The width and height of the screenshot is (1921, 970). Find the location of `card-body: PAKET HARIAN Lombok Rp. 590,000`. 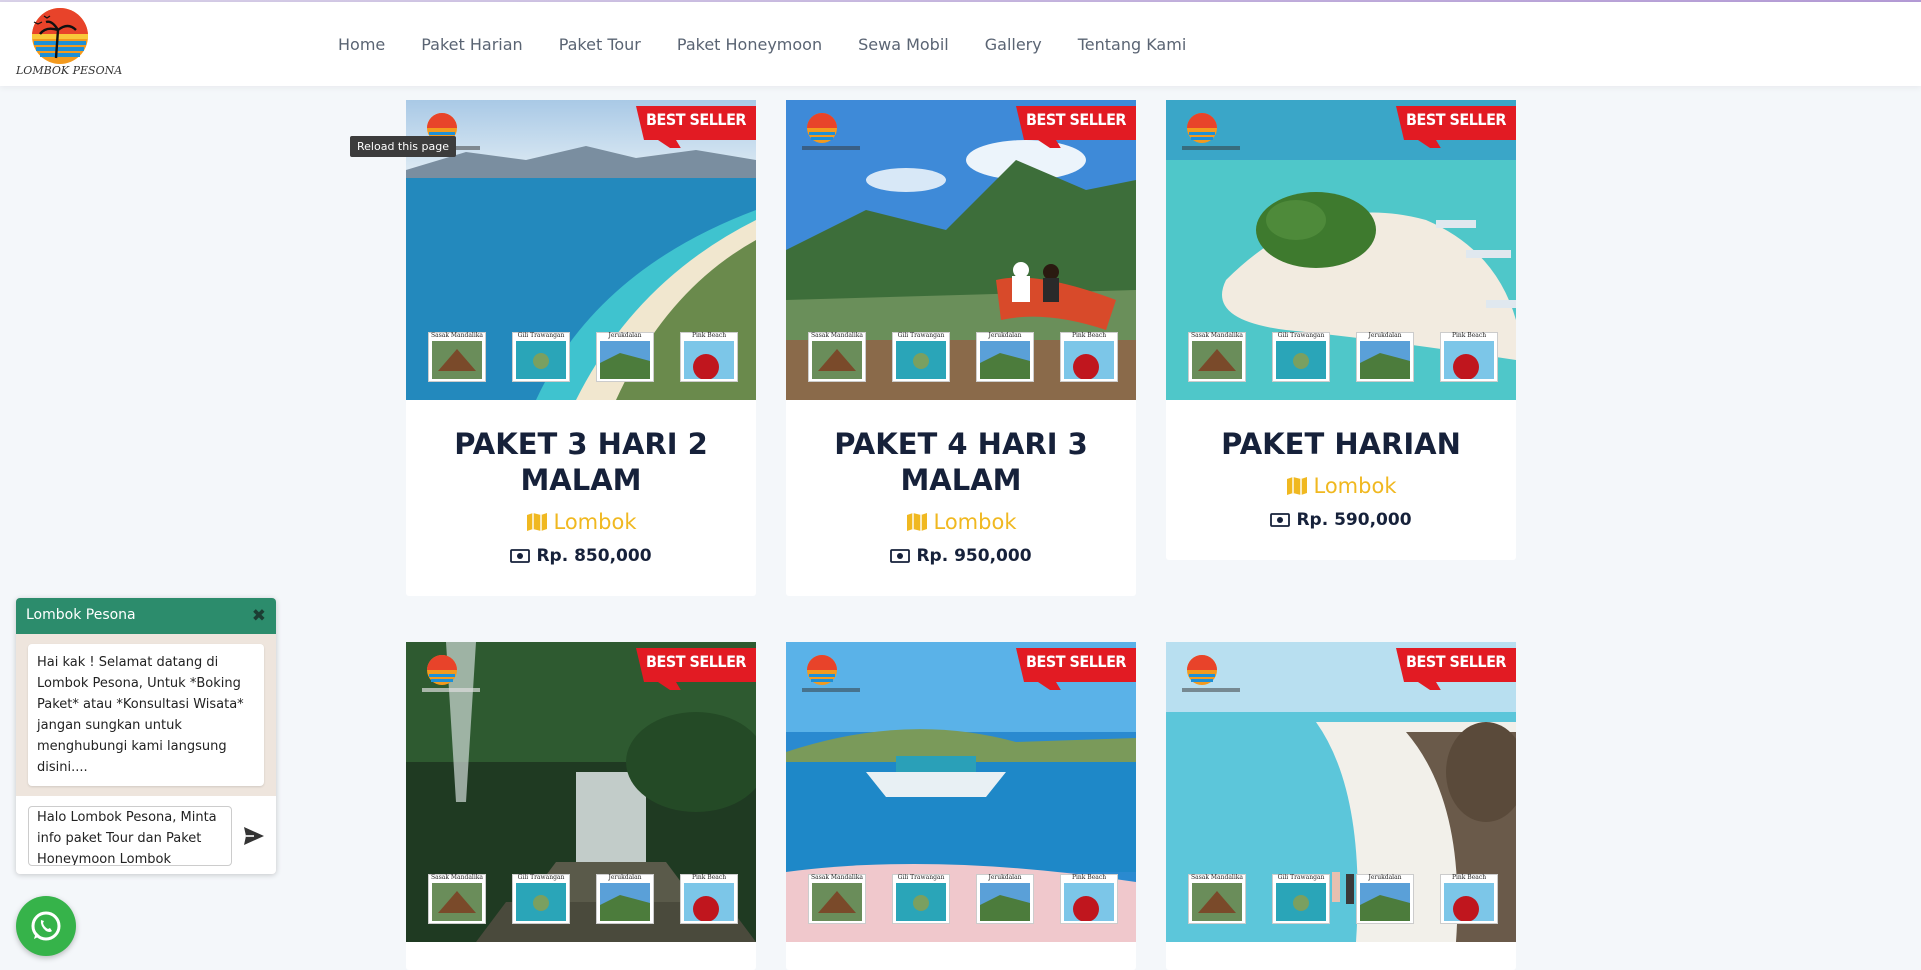

card-body: PAKET HARIAN Lombok Rp. 590,000 is located at coordinates (1341, 480).